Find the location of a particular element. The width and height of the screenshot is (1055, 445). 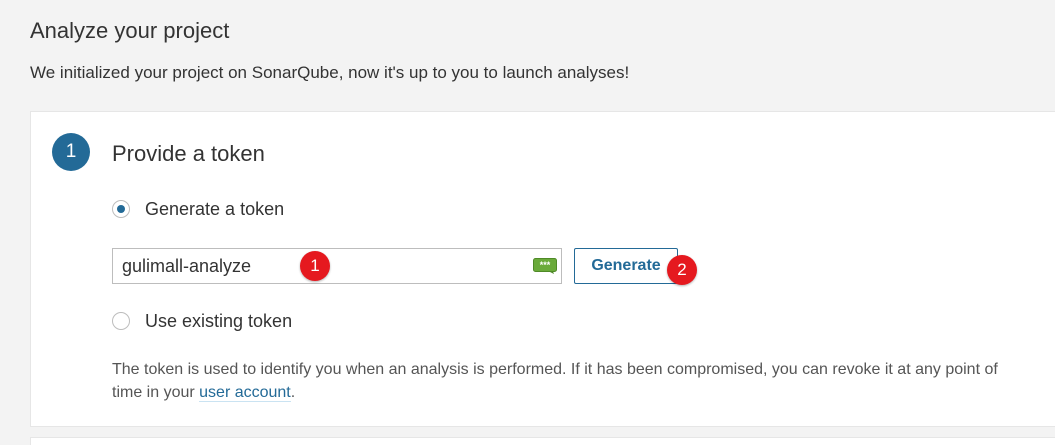

step-number-badge: 1 is located at coordinates (71, 152).